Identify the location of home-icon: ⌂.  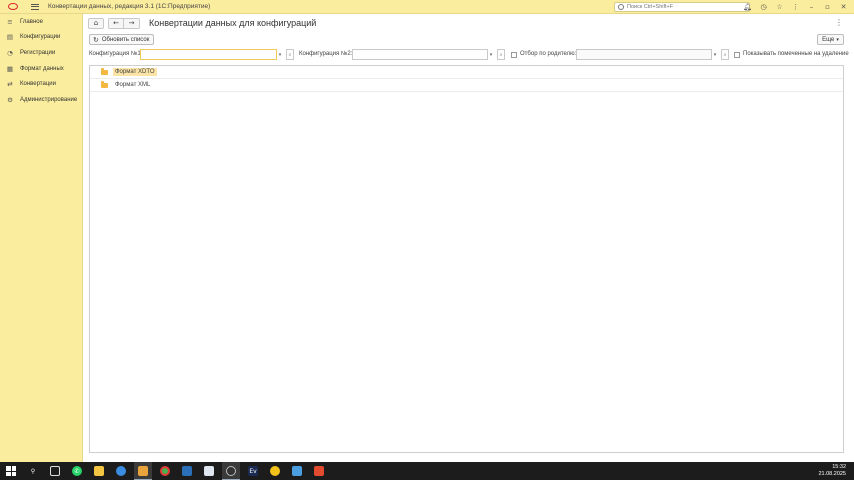
(96, 23).